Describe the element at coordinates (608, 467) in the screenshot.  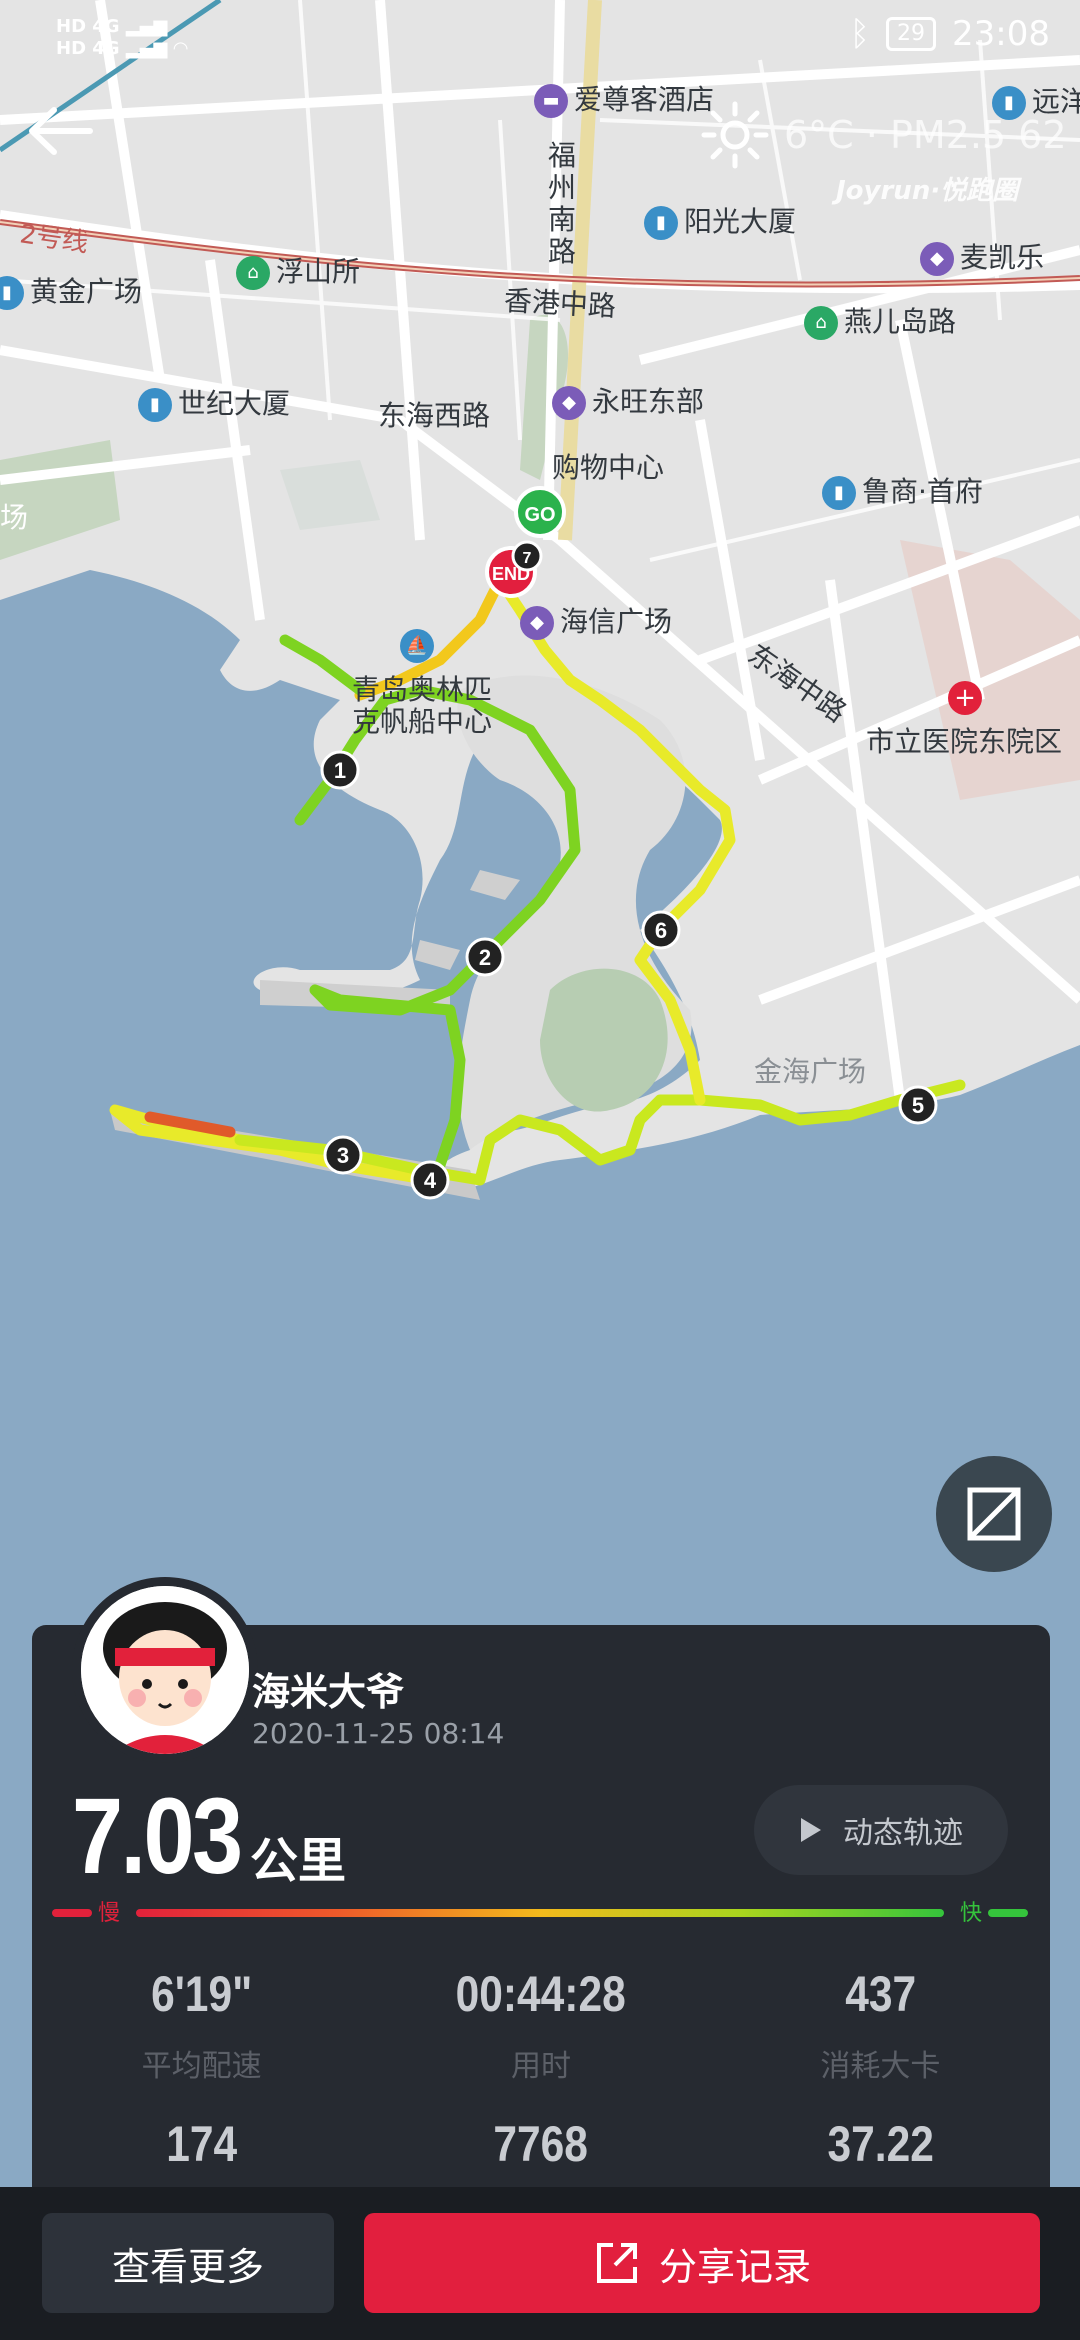
I see `map-label-yongwang-2: 购物中心` at that location.